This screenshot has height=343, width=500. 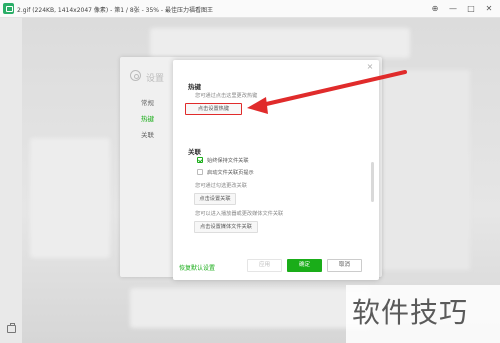 I want to click on minimize-button: —, so click(x=453, y=9).